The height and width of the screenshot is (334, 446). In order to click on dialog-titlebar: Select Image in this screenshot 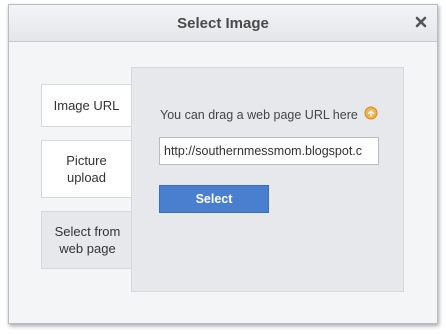, I will do `click(223, 23)`.